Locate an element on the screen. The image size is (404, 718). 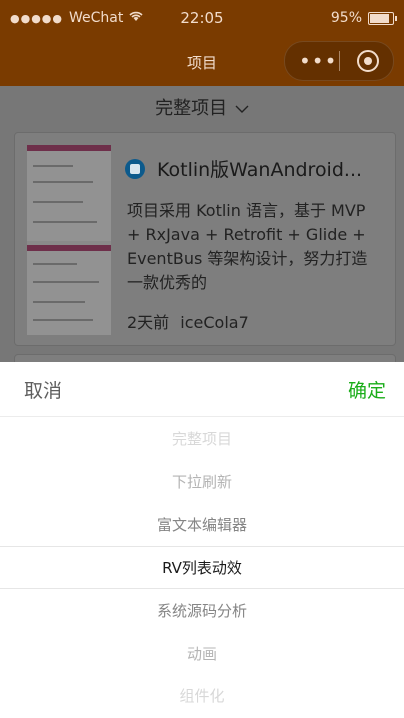
project-thumbnail is located at coordinates (69, 240).